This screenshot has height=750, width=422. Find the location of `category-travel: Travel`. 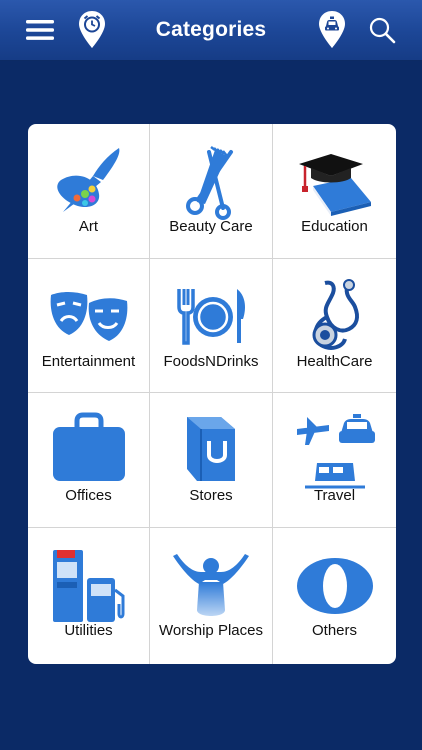

category-travel: Travel is located at coordinates (334, 460).